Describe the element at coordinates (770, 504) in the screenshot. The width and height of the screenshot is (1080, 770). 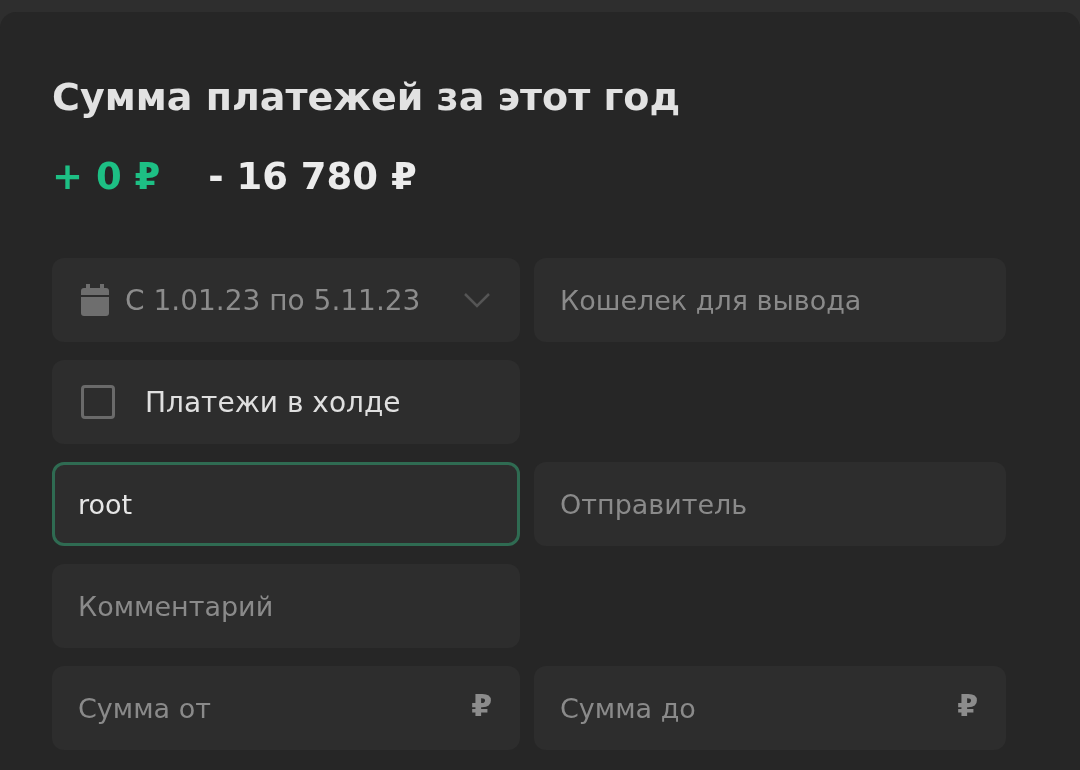
I see `text-field: Отправитель` at that location.